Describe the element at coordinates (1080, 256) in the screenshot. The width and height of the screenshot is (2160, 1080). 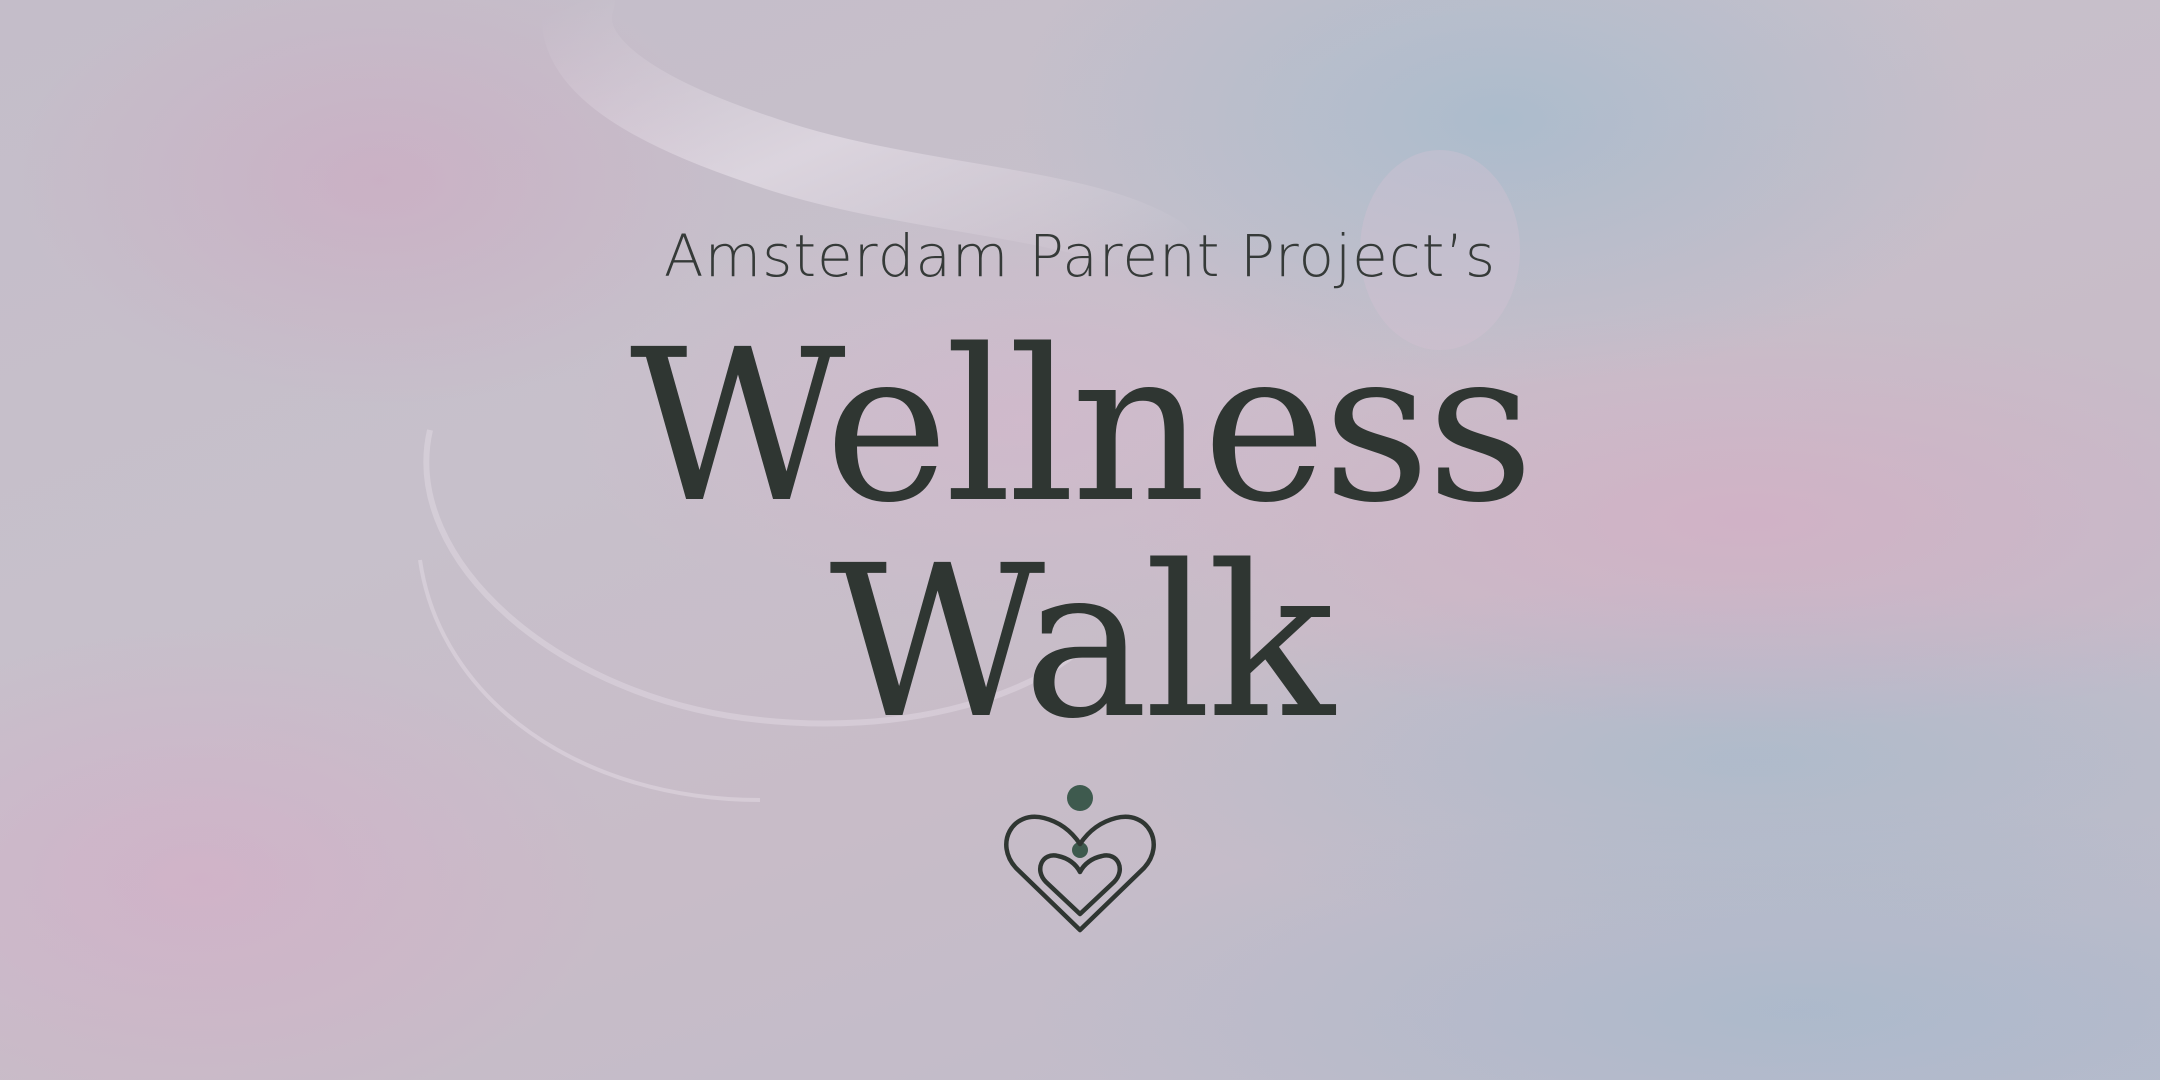
I see `subtitle: Amsterdam Parent Project’s` at that location.